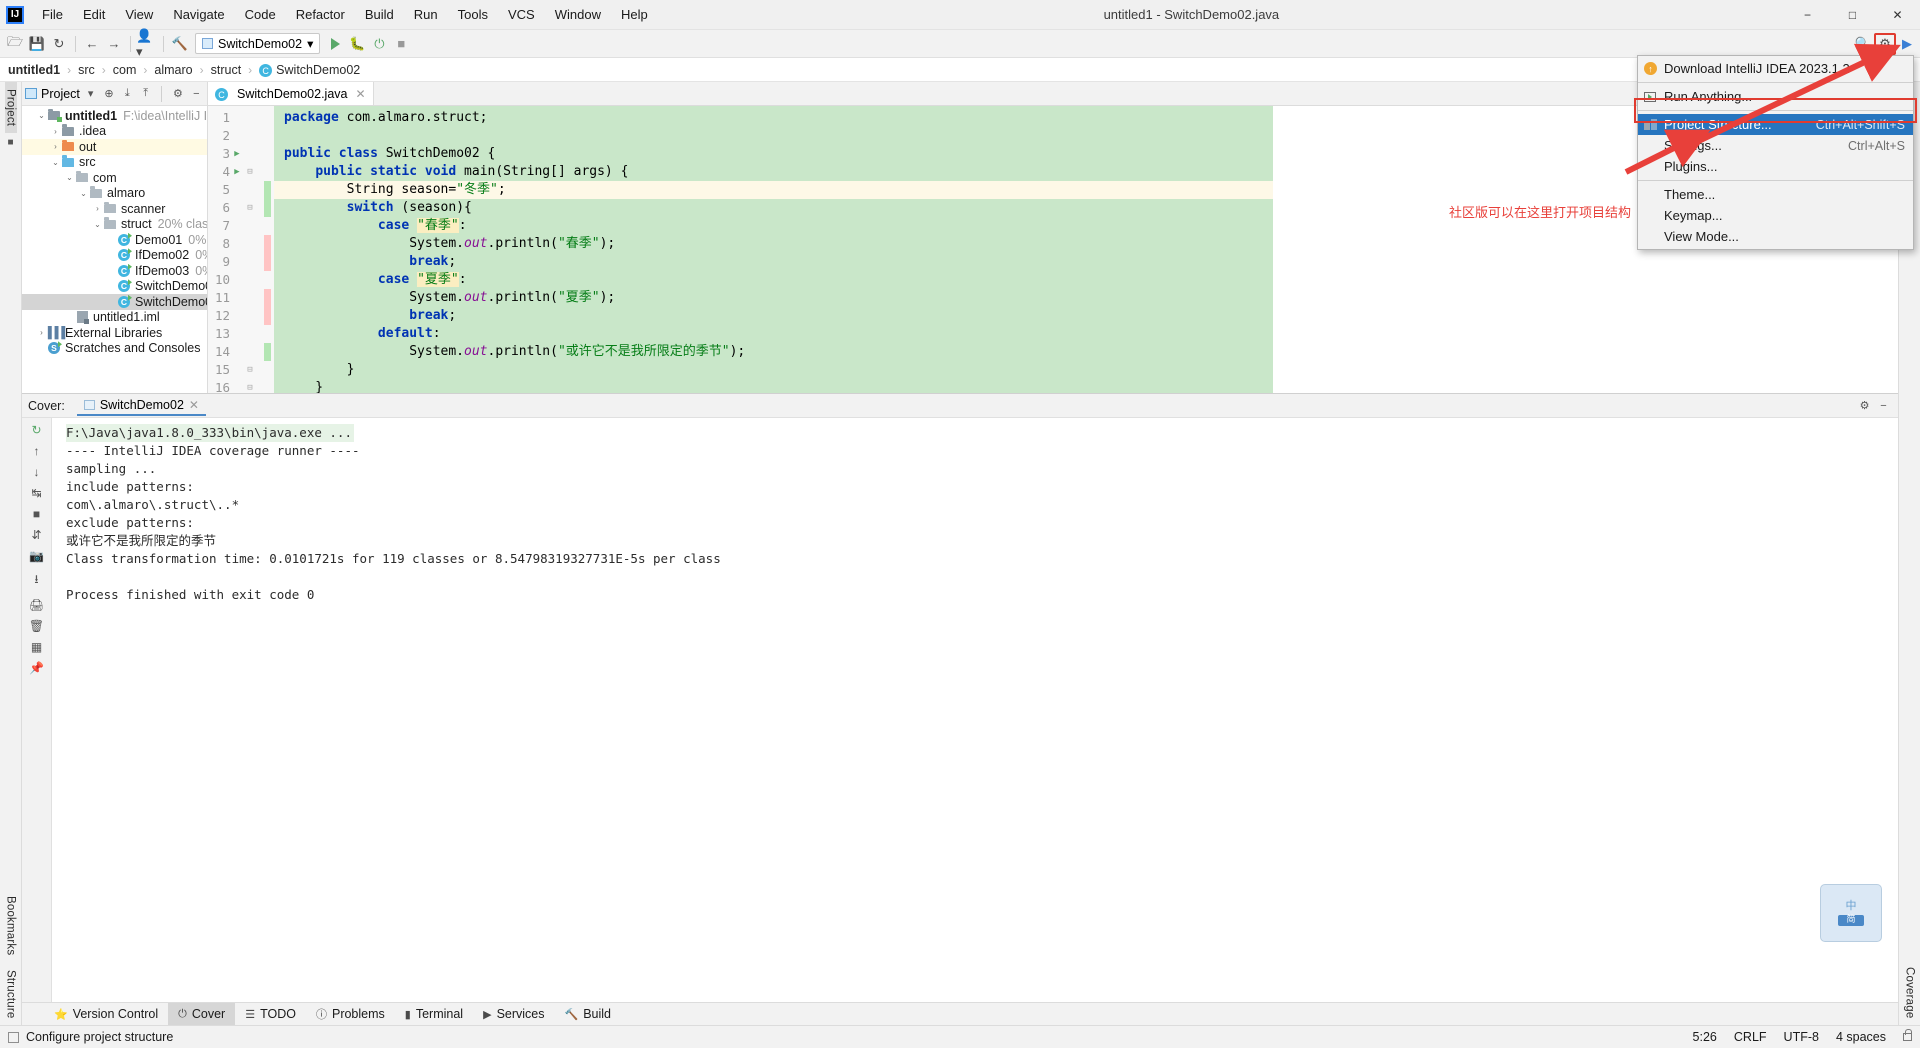  I want to click on search-icon: 🔍, so click(1863, 44).